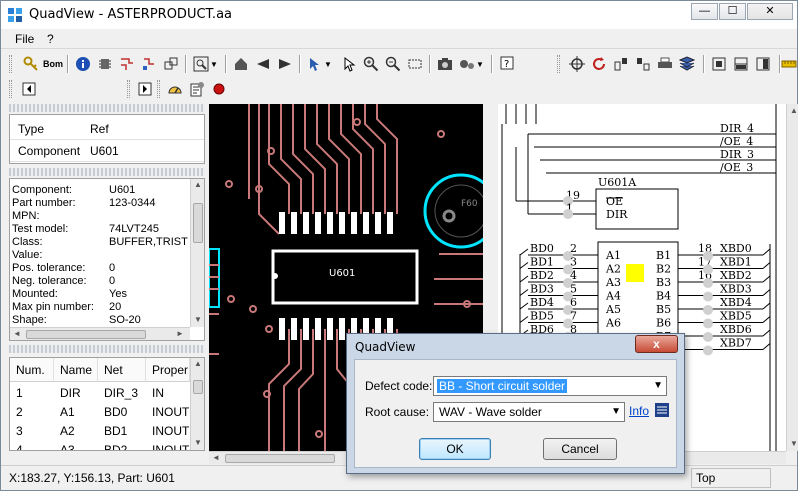 The image size is (798, 491). What do you see at coordinates (16, 446) in the screenshot?
I see `table-cell: 4` at bounding box center [16, 446].